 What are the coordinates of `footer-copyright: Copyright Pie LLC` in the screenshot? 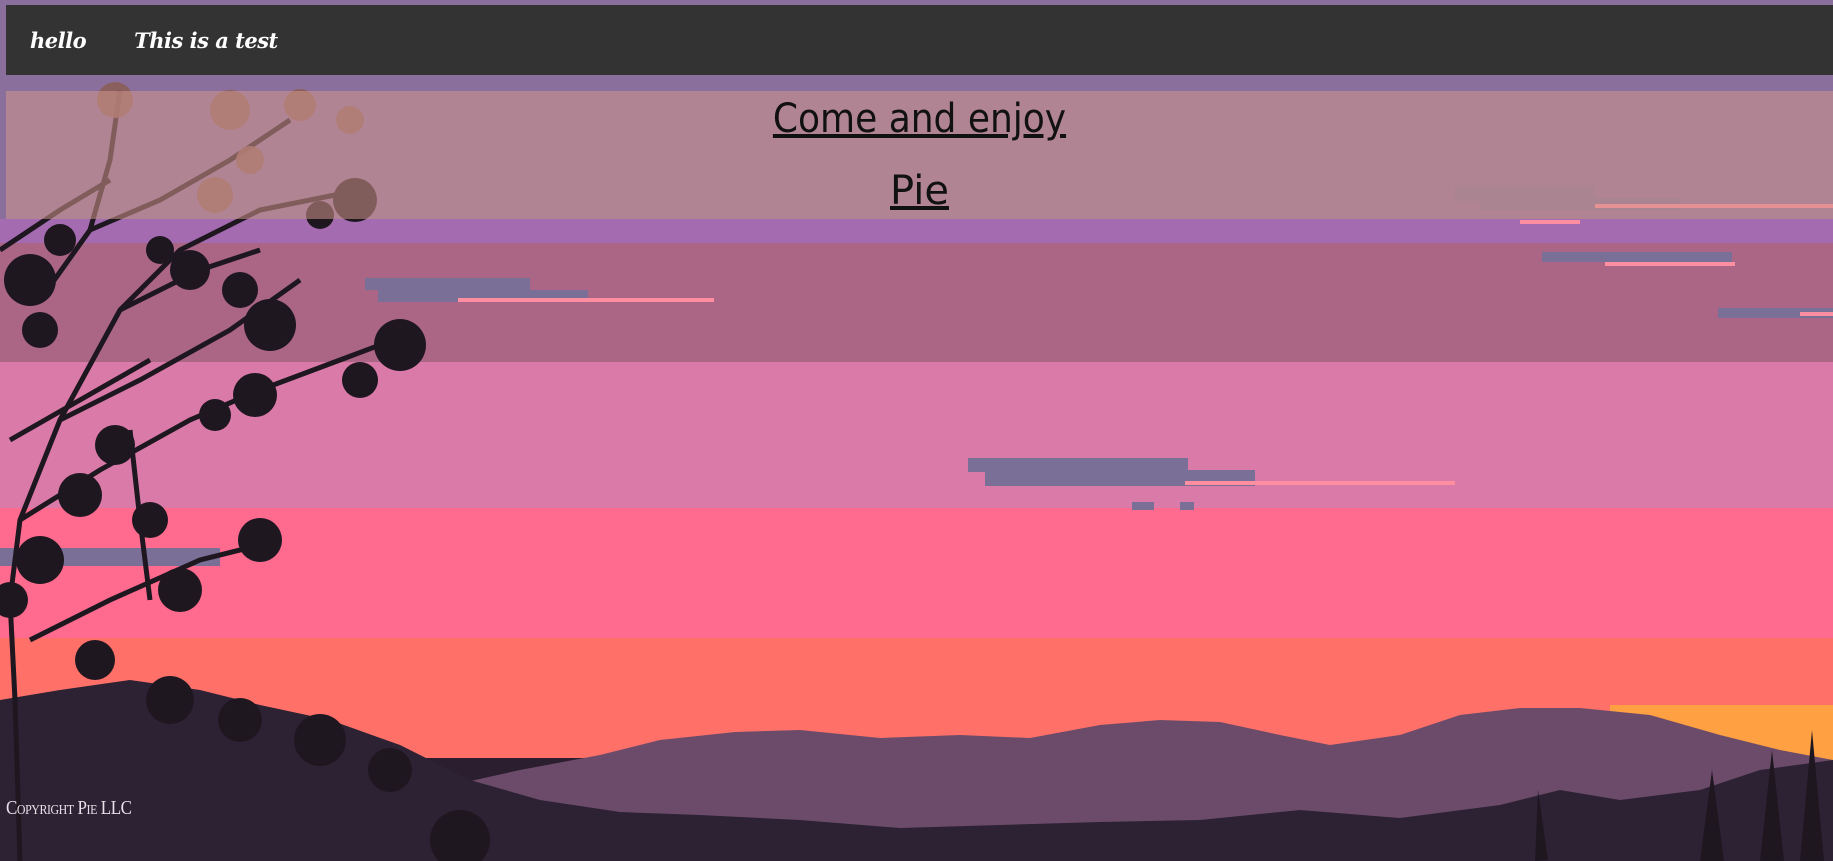 It's located at (69, 808).